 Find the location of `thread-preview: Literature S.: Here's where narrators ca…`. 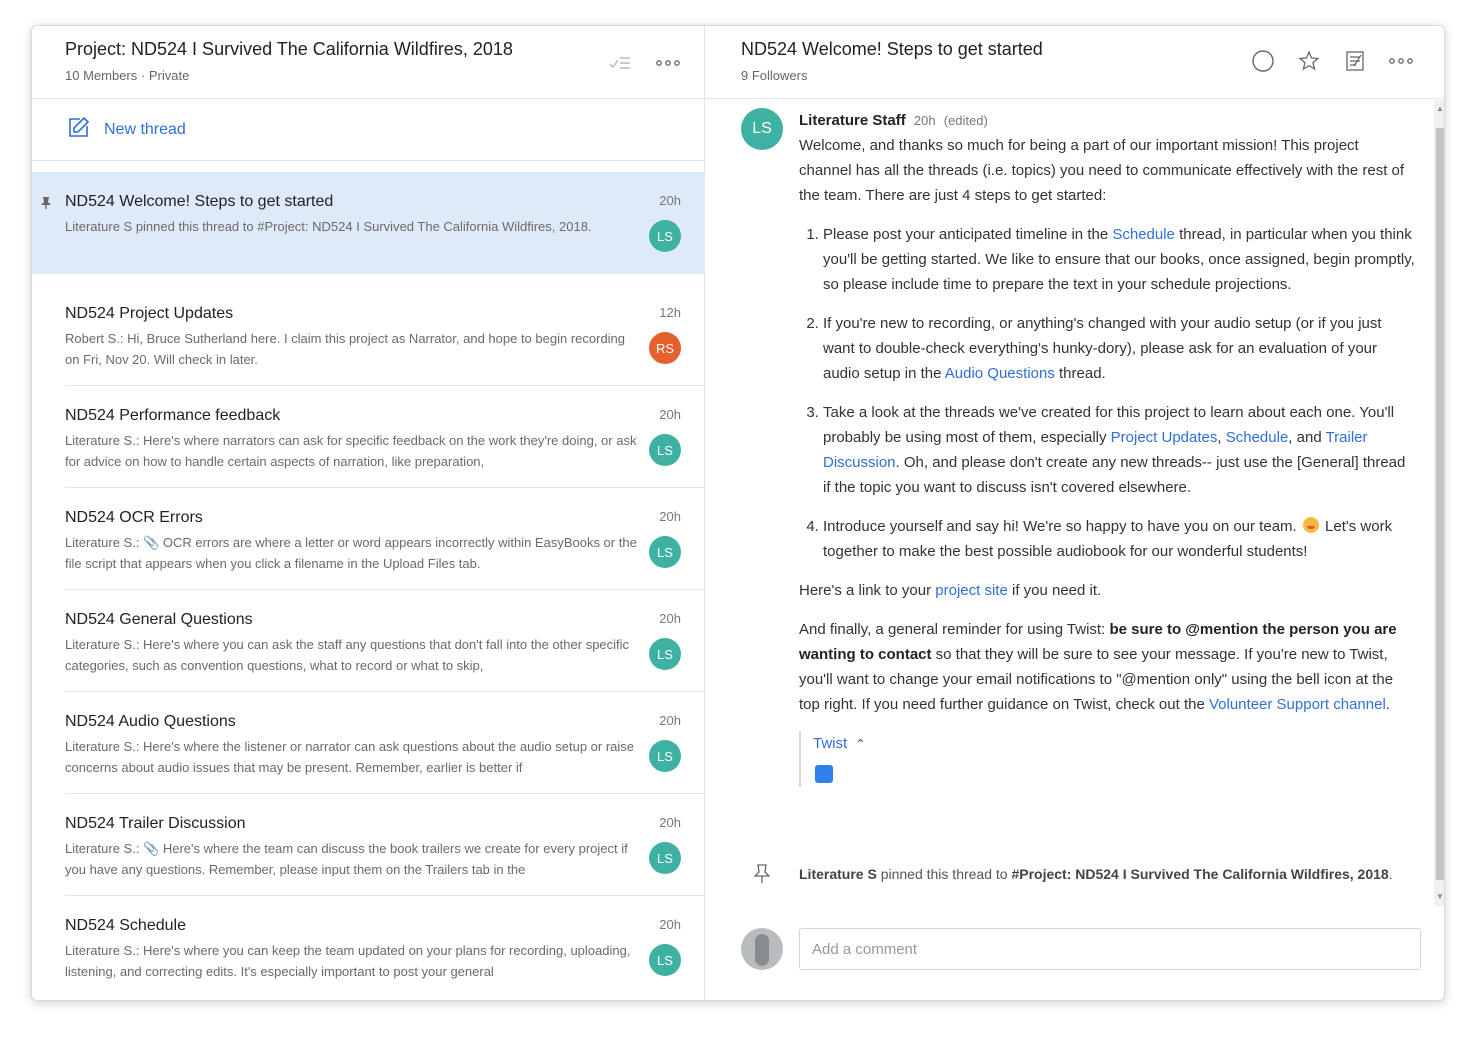

thread-preview: Literature S.: Here's where narrators ca… is located at coordinates (351, 451).